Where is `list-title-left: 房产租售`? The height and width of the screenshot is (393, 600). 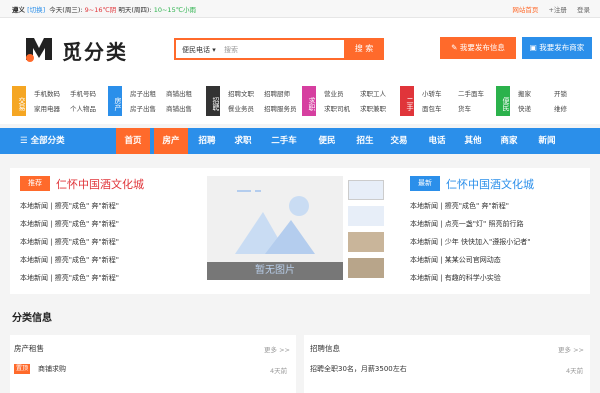 list-title-left: 房产租售 is located at coordinates (29, 348).